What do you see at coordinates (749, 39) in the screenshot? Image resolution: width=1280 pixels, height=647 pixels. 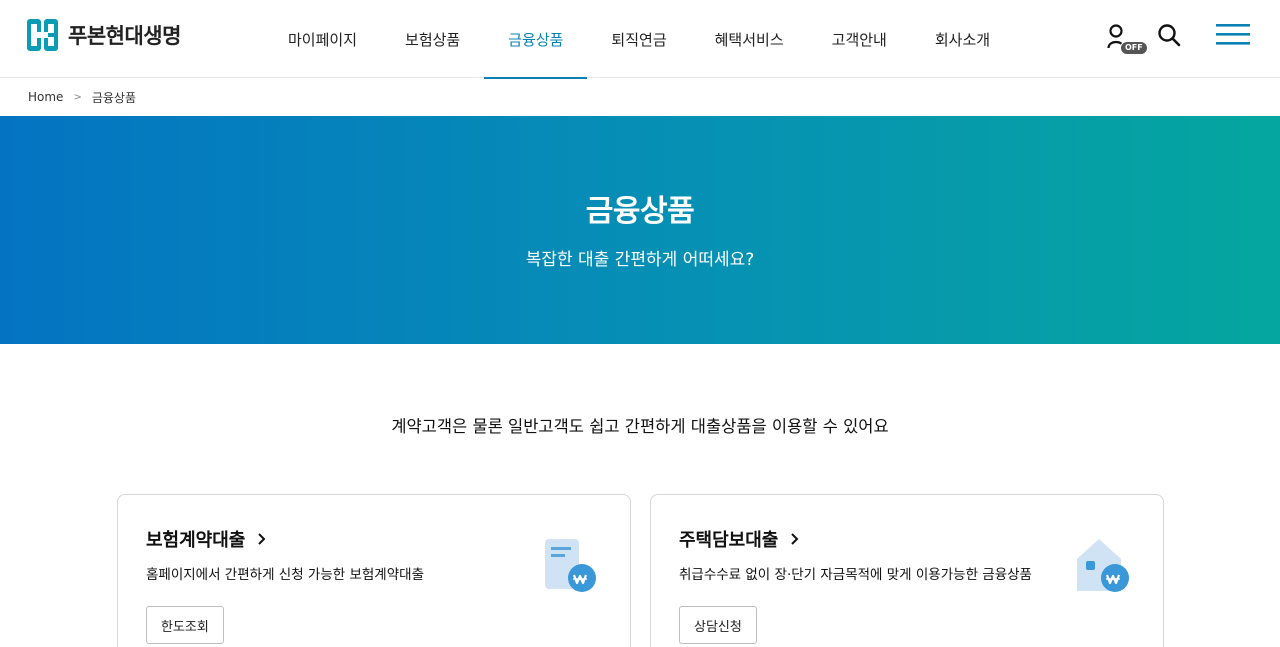 I see `nav-item-benefits: 혜택서비스` at bounding box center [749, 39].